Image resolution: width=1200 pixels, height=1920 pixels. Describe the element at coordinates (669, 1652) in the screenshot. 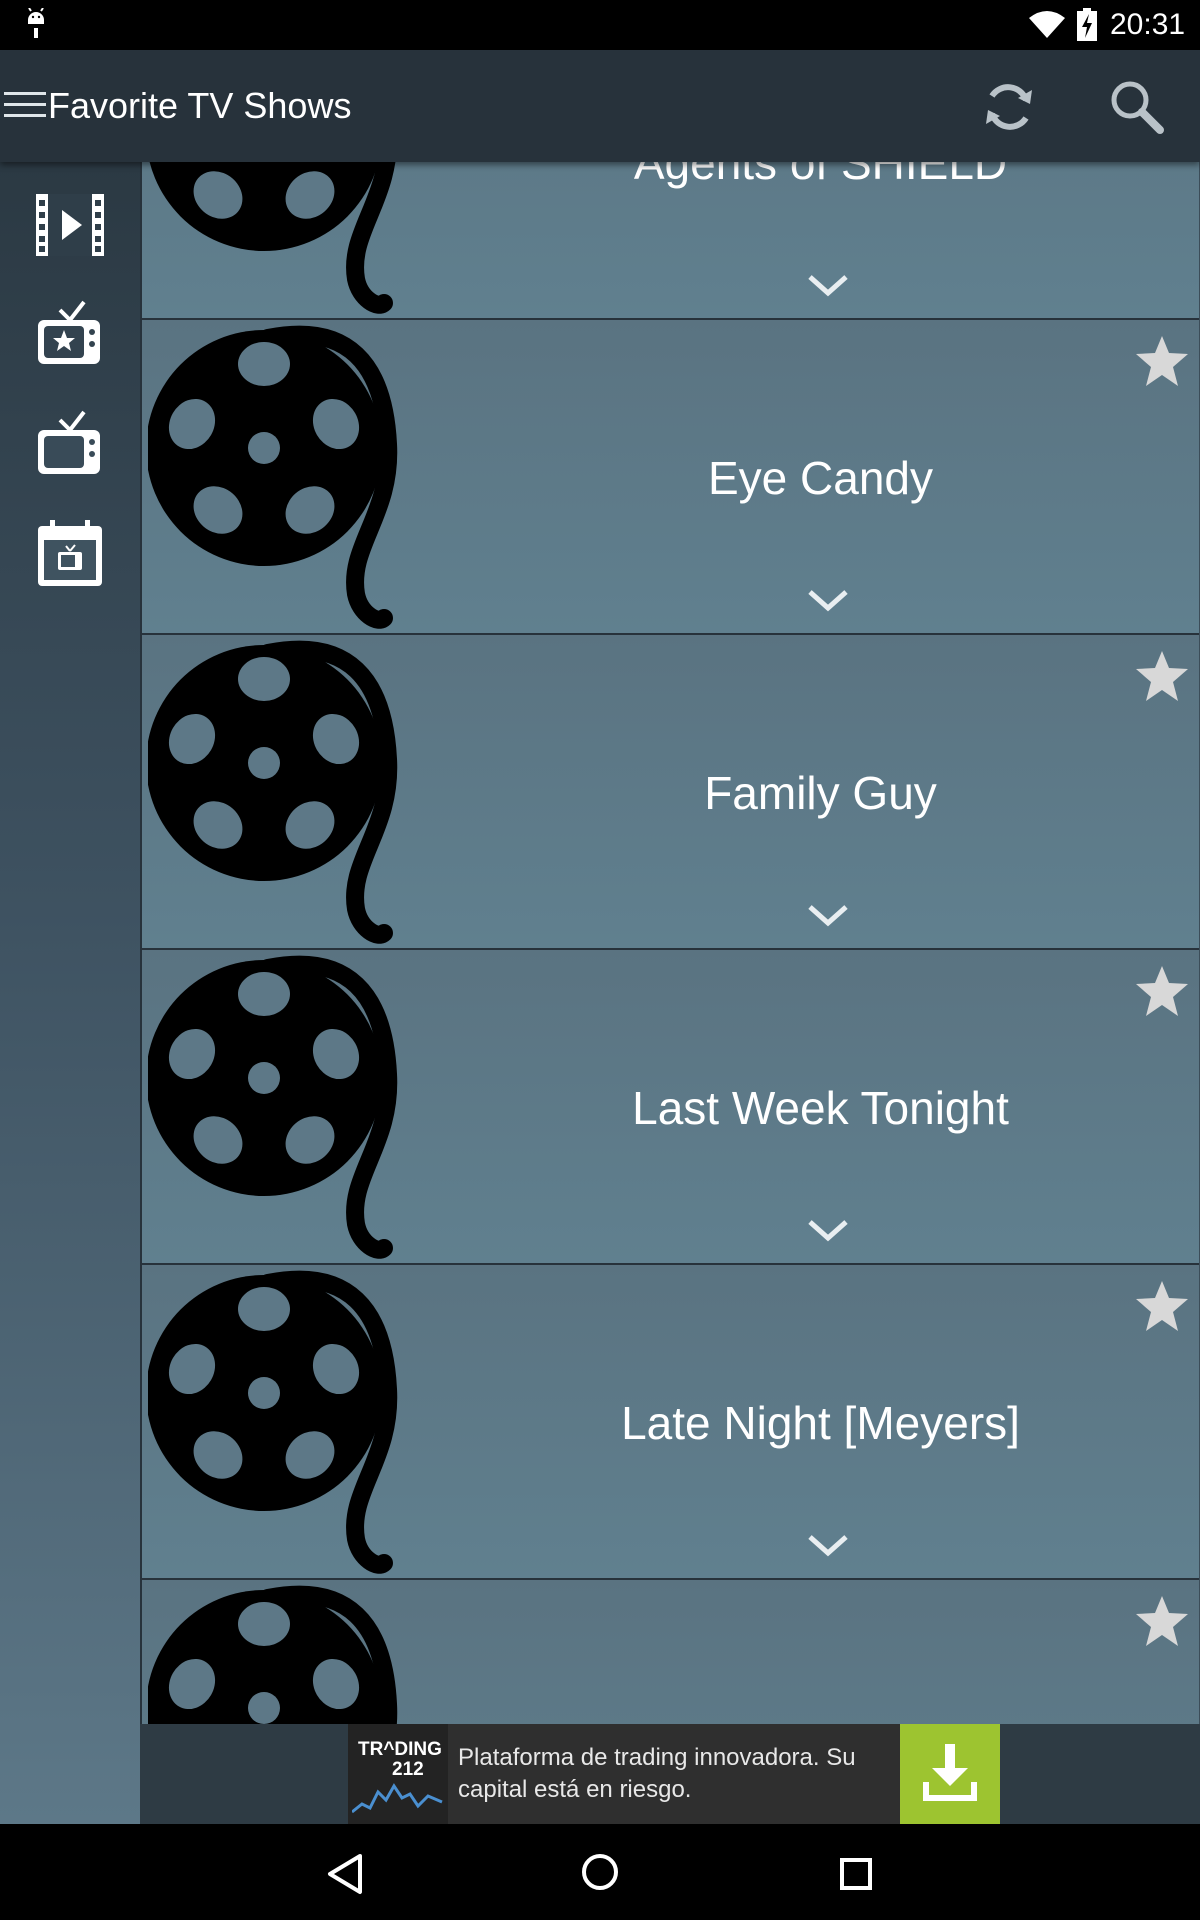

I see `show-row` at that location.